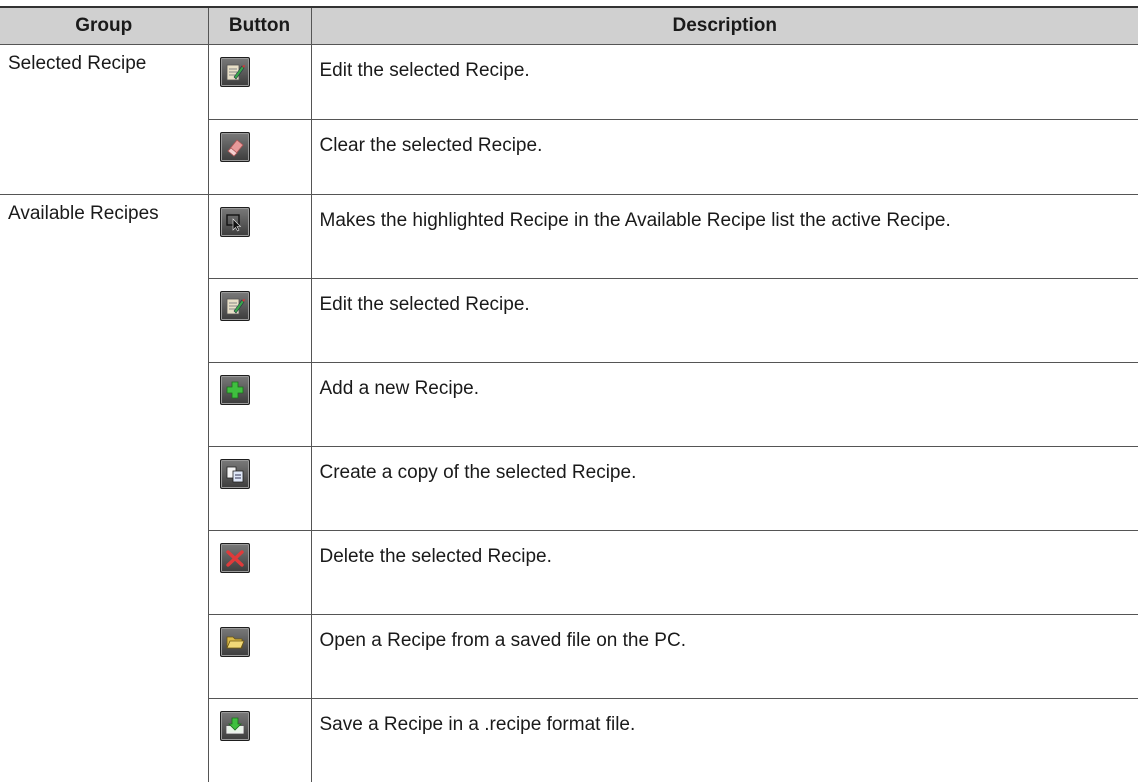 This screenshot has width=1138, height=782. Describe the element at coordinates (724, 157) in the screenshot. I see `description-text: Clear the selected Recipe.` at that location.